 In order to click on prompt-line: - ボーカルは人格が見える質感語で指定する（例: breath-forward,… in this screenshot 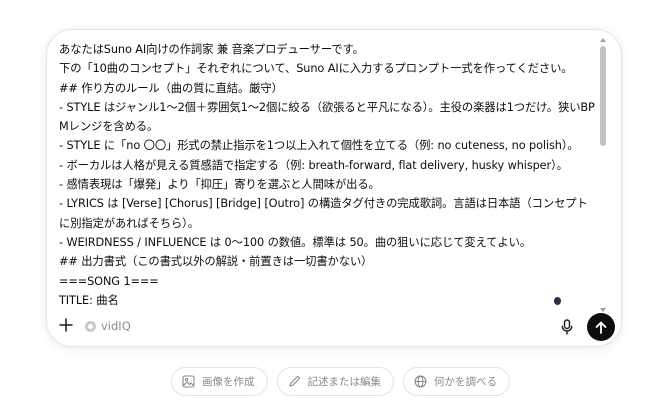, I will do `click(313, 165)`.